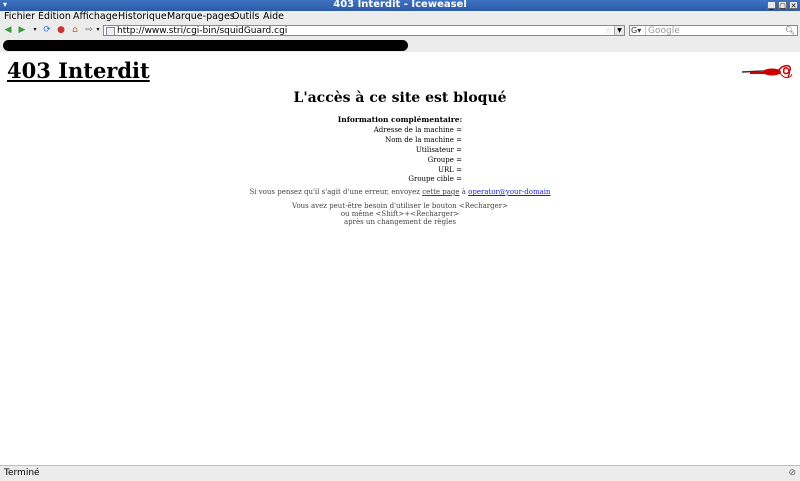  What do you see at coordinates (95, 17) in the screenshot?
I see `menu-affichage: Affichage` at bounding box center [95, 17].